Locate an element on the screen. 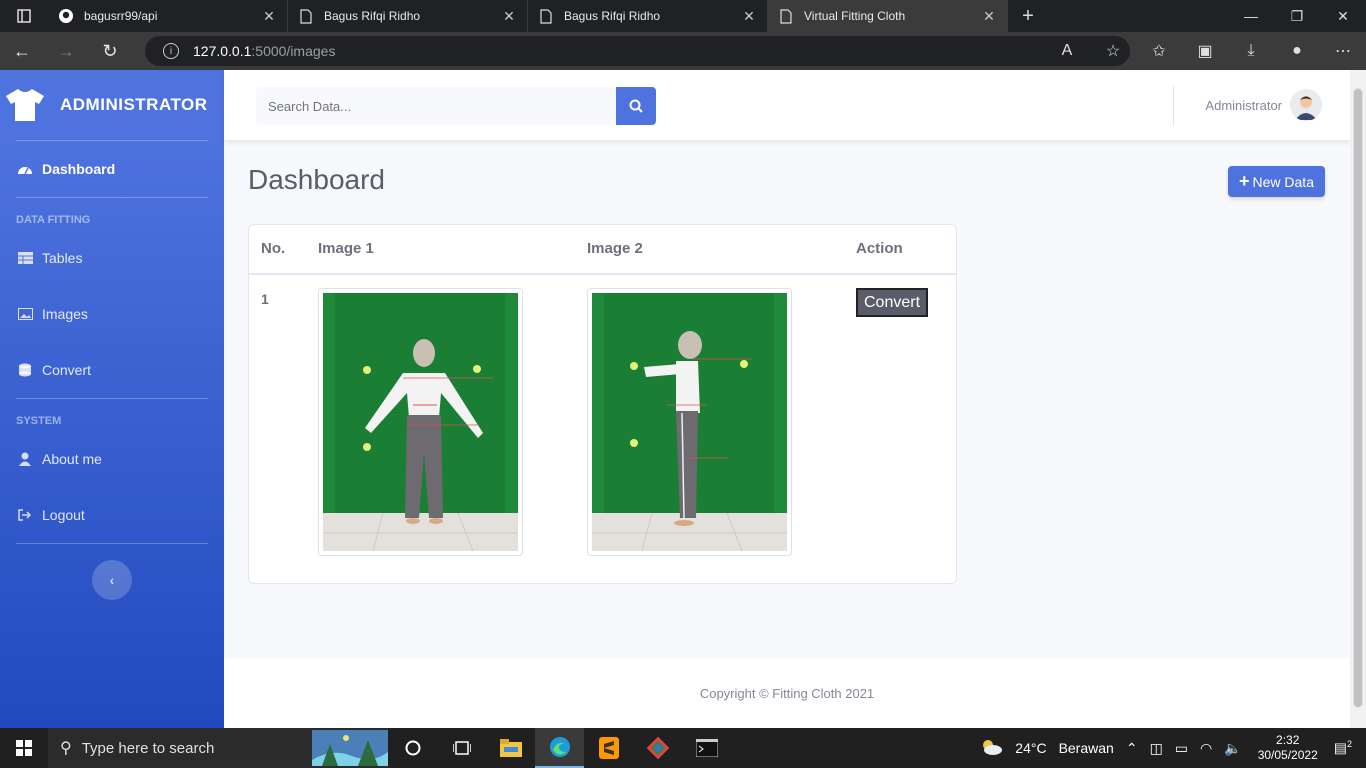  sidebar-item-dashboard: Dashboard is located at coordinates (112, 169).